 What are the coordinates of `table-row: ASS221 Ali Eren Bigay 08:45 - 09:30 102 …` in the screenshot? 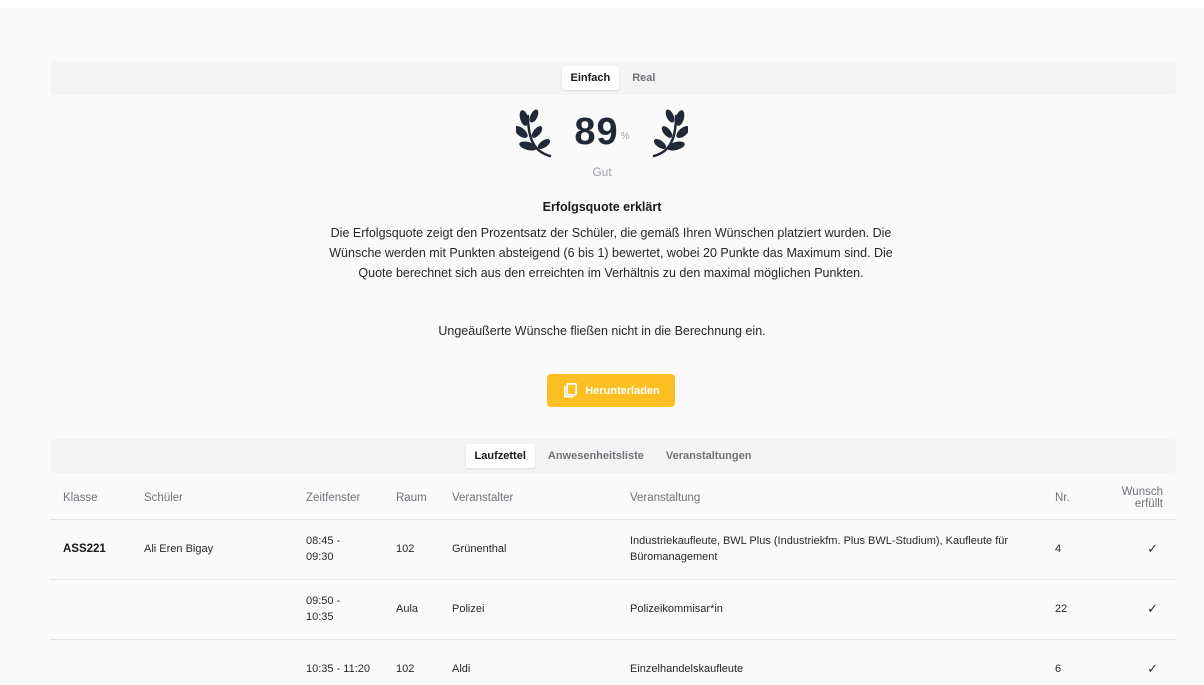 It's located at (613, 549).